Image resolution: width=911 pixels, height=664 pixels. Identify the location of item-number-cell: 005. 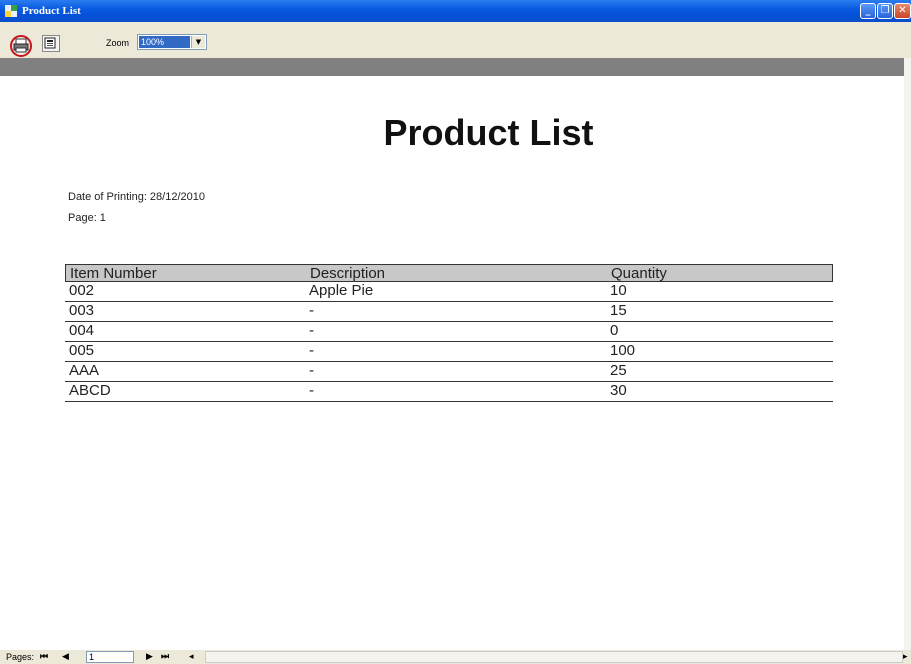
(82, 350).